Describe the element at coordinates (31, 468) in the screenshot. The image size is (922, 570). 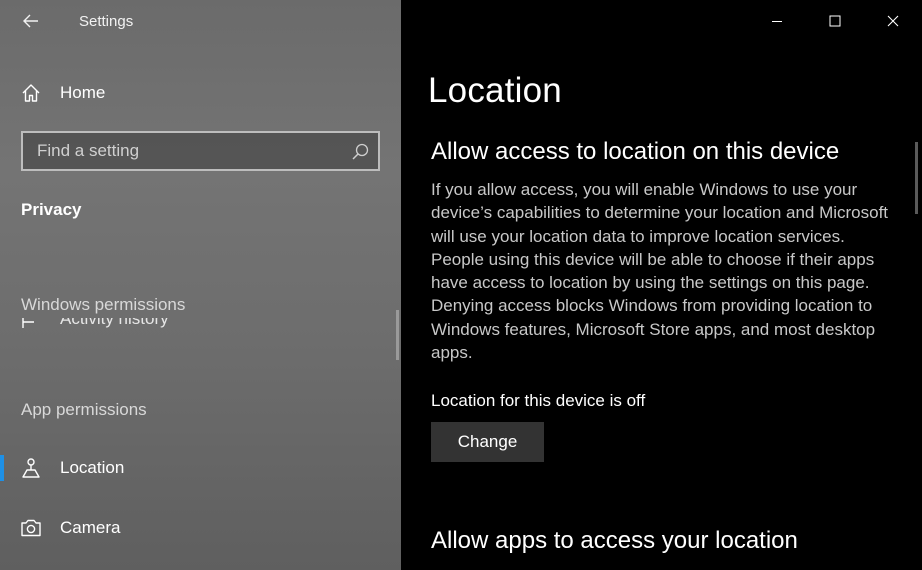
I see `location-person-icon` at that location.